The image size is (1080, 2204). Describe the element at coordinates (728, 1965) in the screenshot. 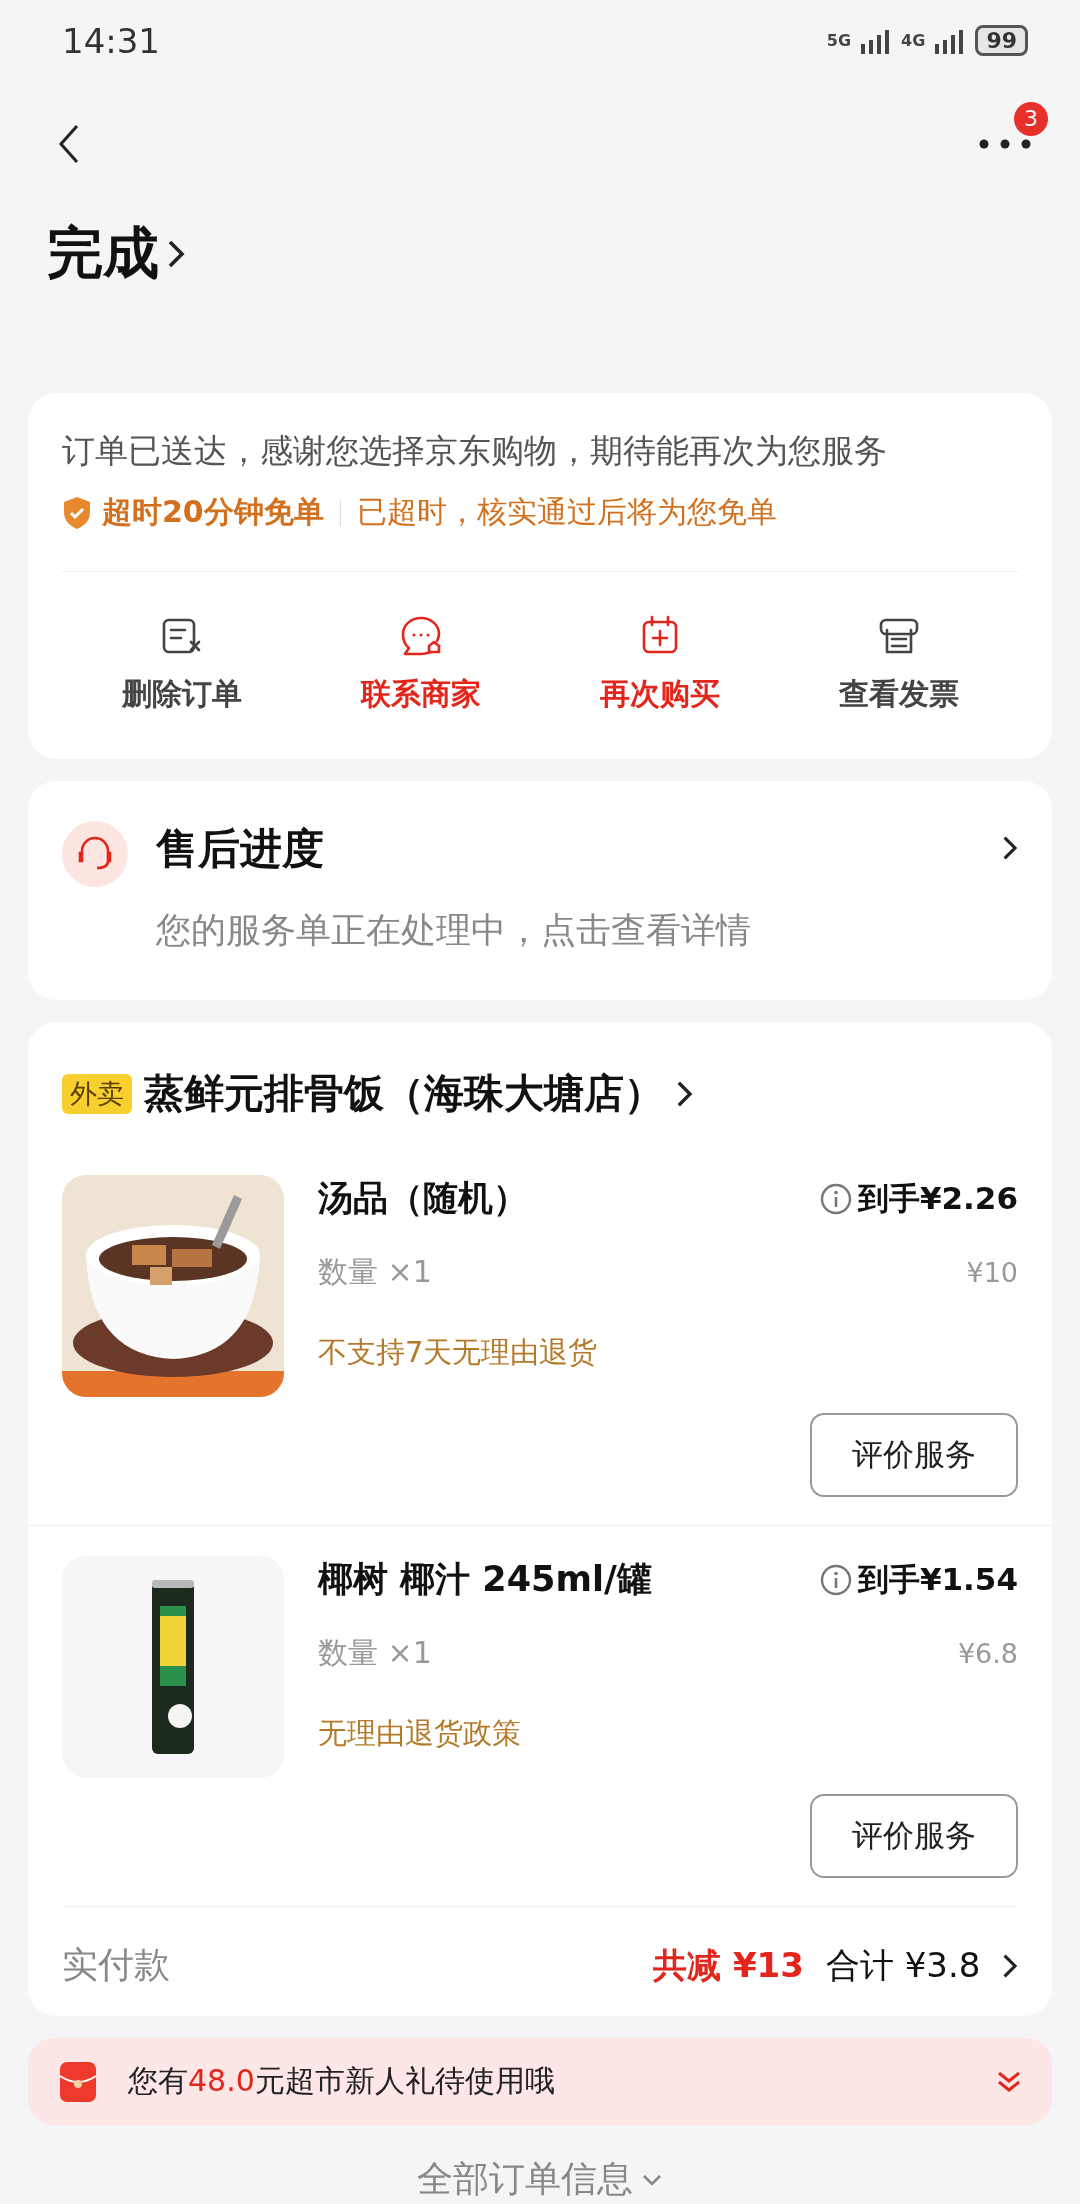

I see `discount-total: 共减 ¥13` at that location.